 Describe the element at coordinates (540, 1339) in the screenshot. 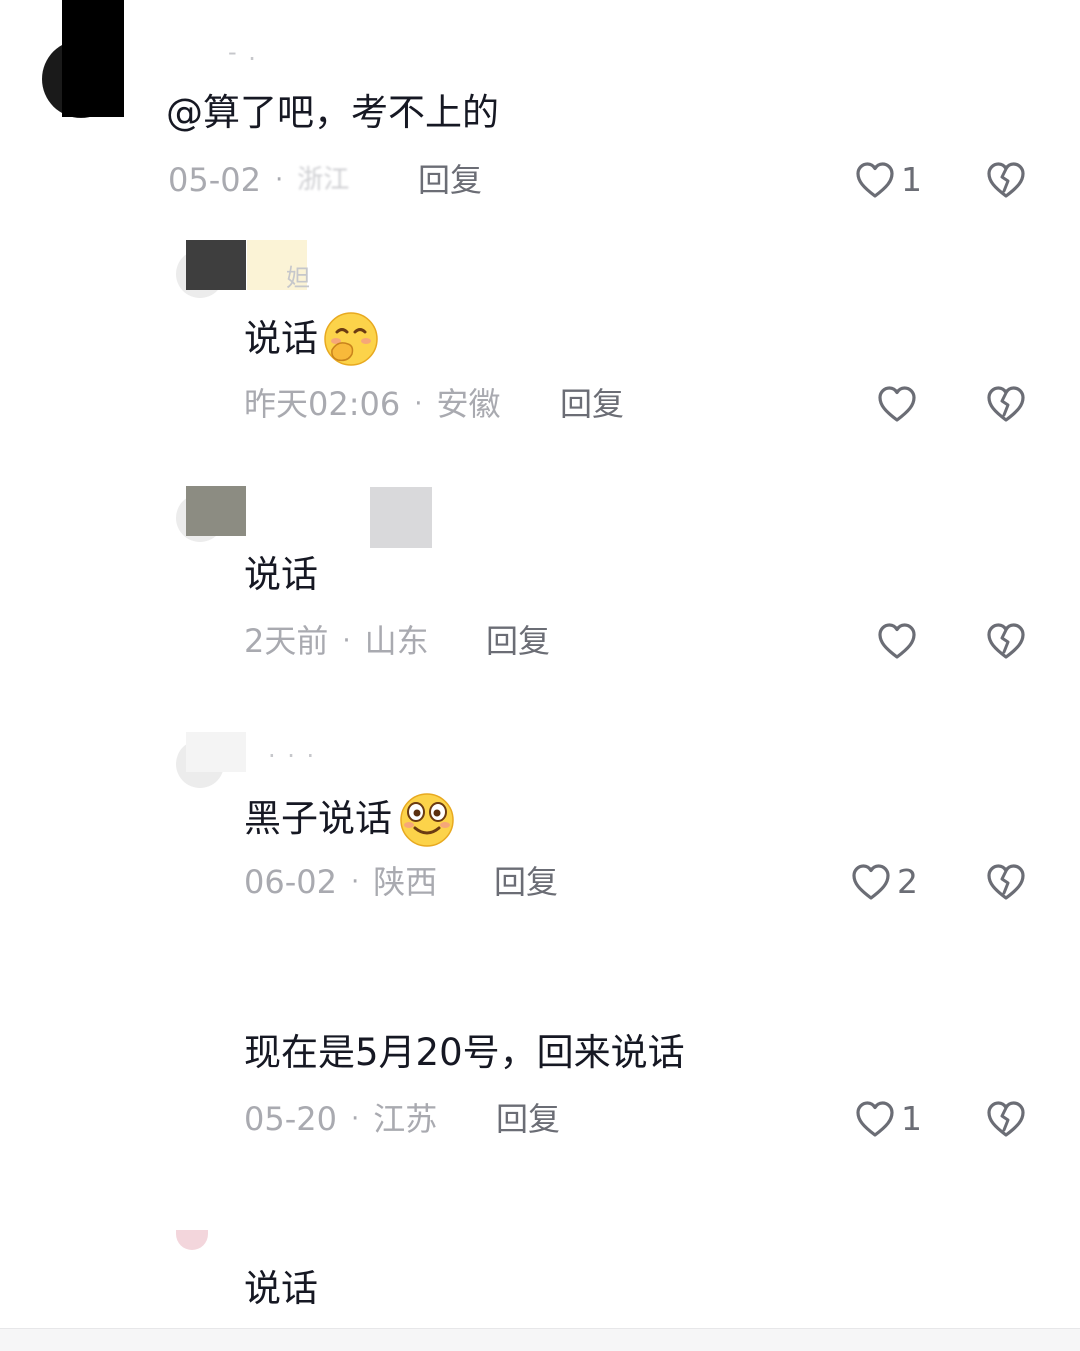

I see `bottom-edge` at that location.